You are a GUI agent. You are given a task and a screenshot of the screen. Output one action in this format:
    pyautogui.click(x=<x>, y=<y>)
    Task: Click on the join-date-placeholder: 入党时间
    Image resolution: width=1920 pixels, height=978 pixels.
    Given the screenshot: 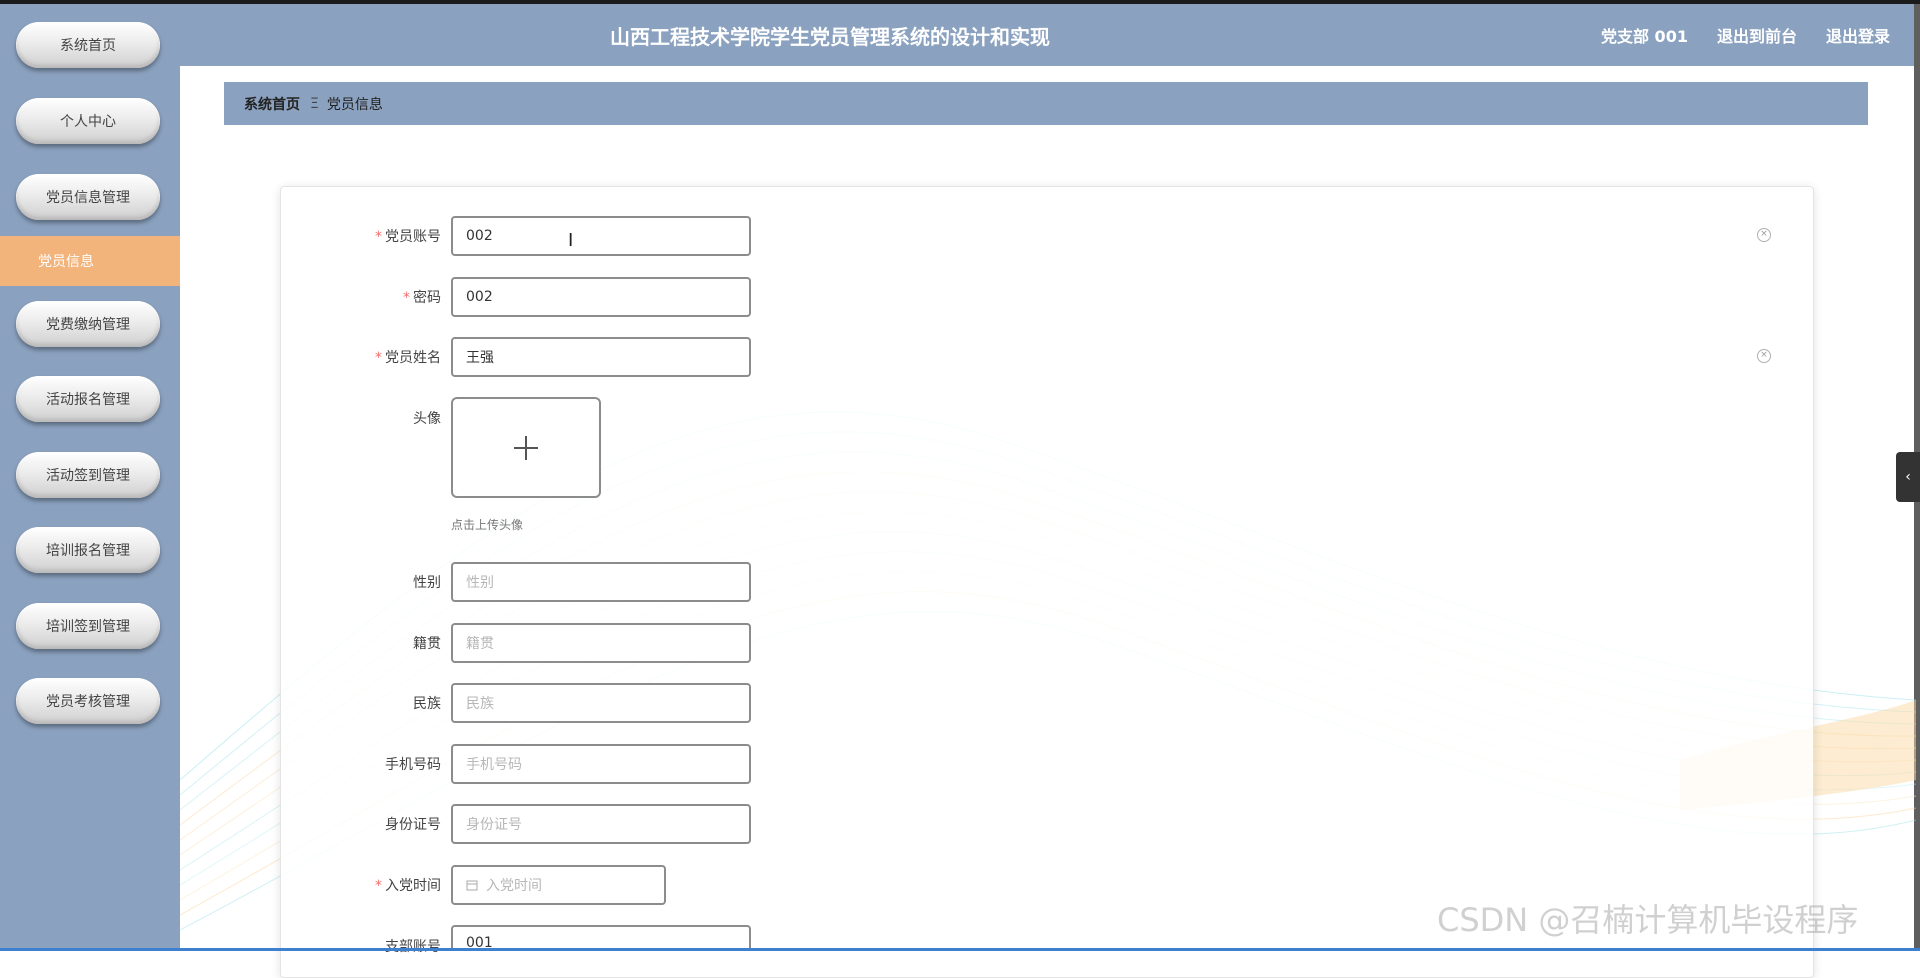 What is the action you would take?
    pyautogui.click(x=514, y=886)
    